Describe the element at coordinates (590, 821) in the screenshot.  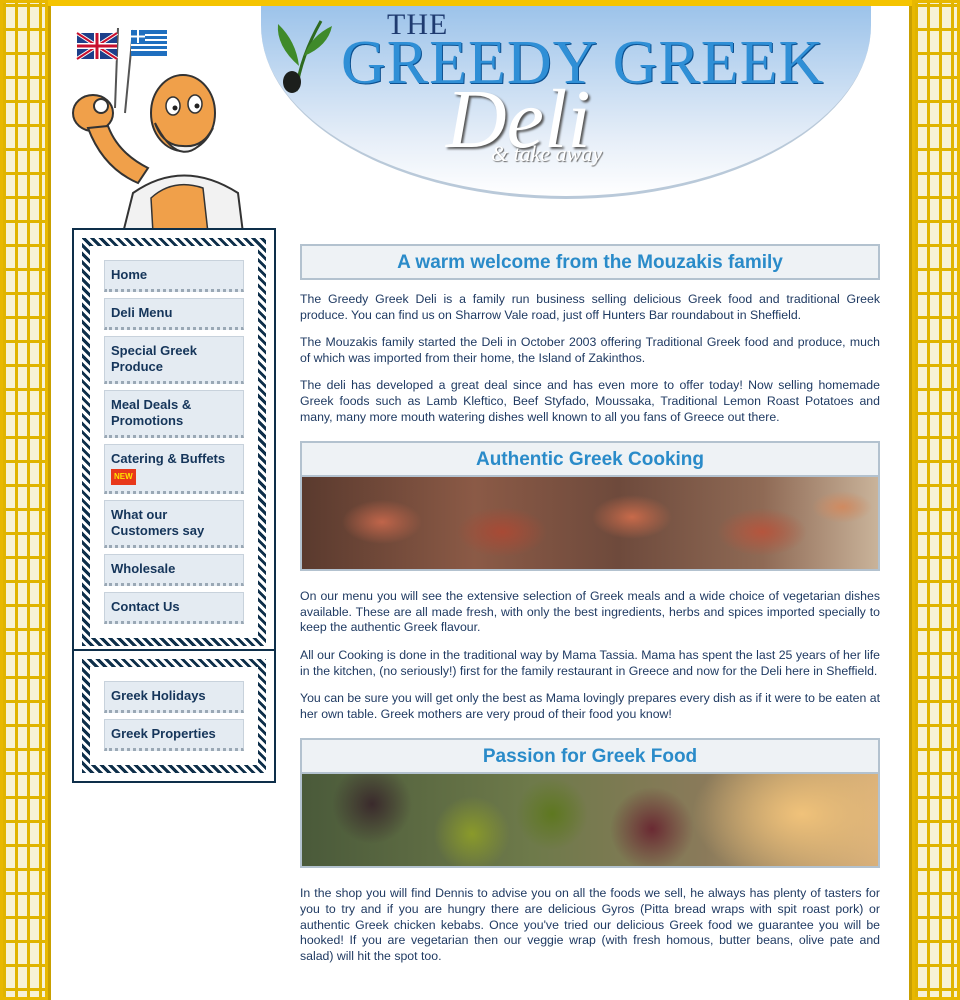
I see `olives-photo` at that location.